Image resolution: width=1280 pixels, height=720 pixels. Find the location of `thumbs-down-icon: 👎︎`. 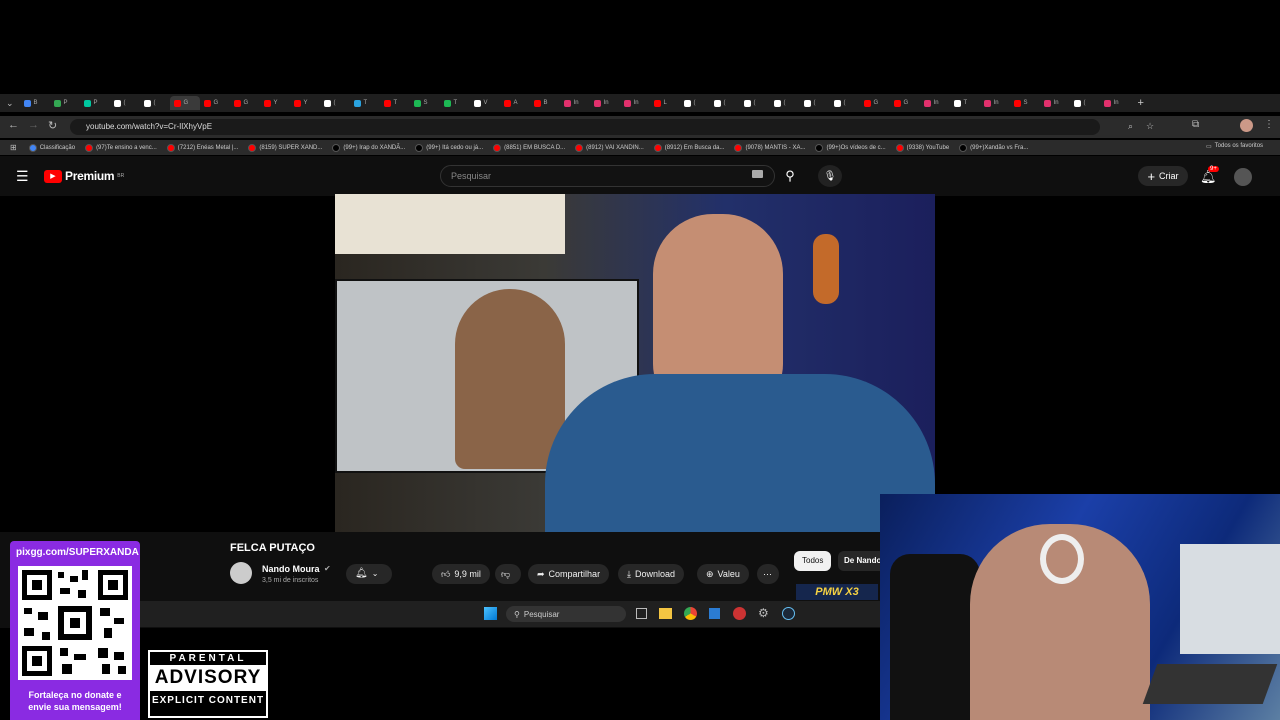

thumbs-down-icon: 👎︎ is located at coordinates (506, 574).